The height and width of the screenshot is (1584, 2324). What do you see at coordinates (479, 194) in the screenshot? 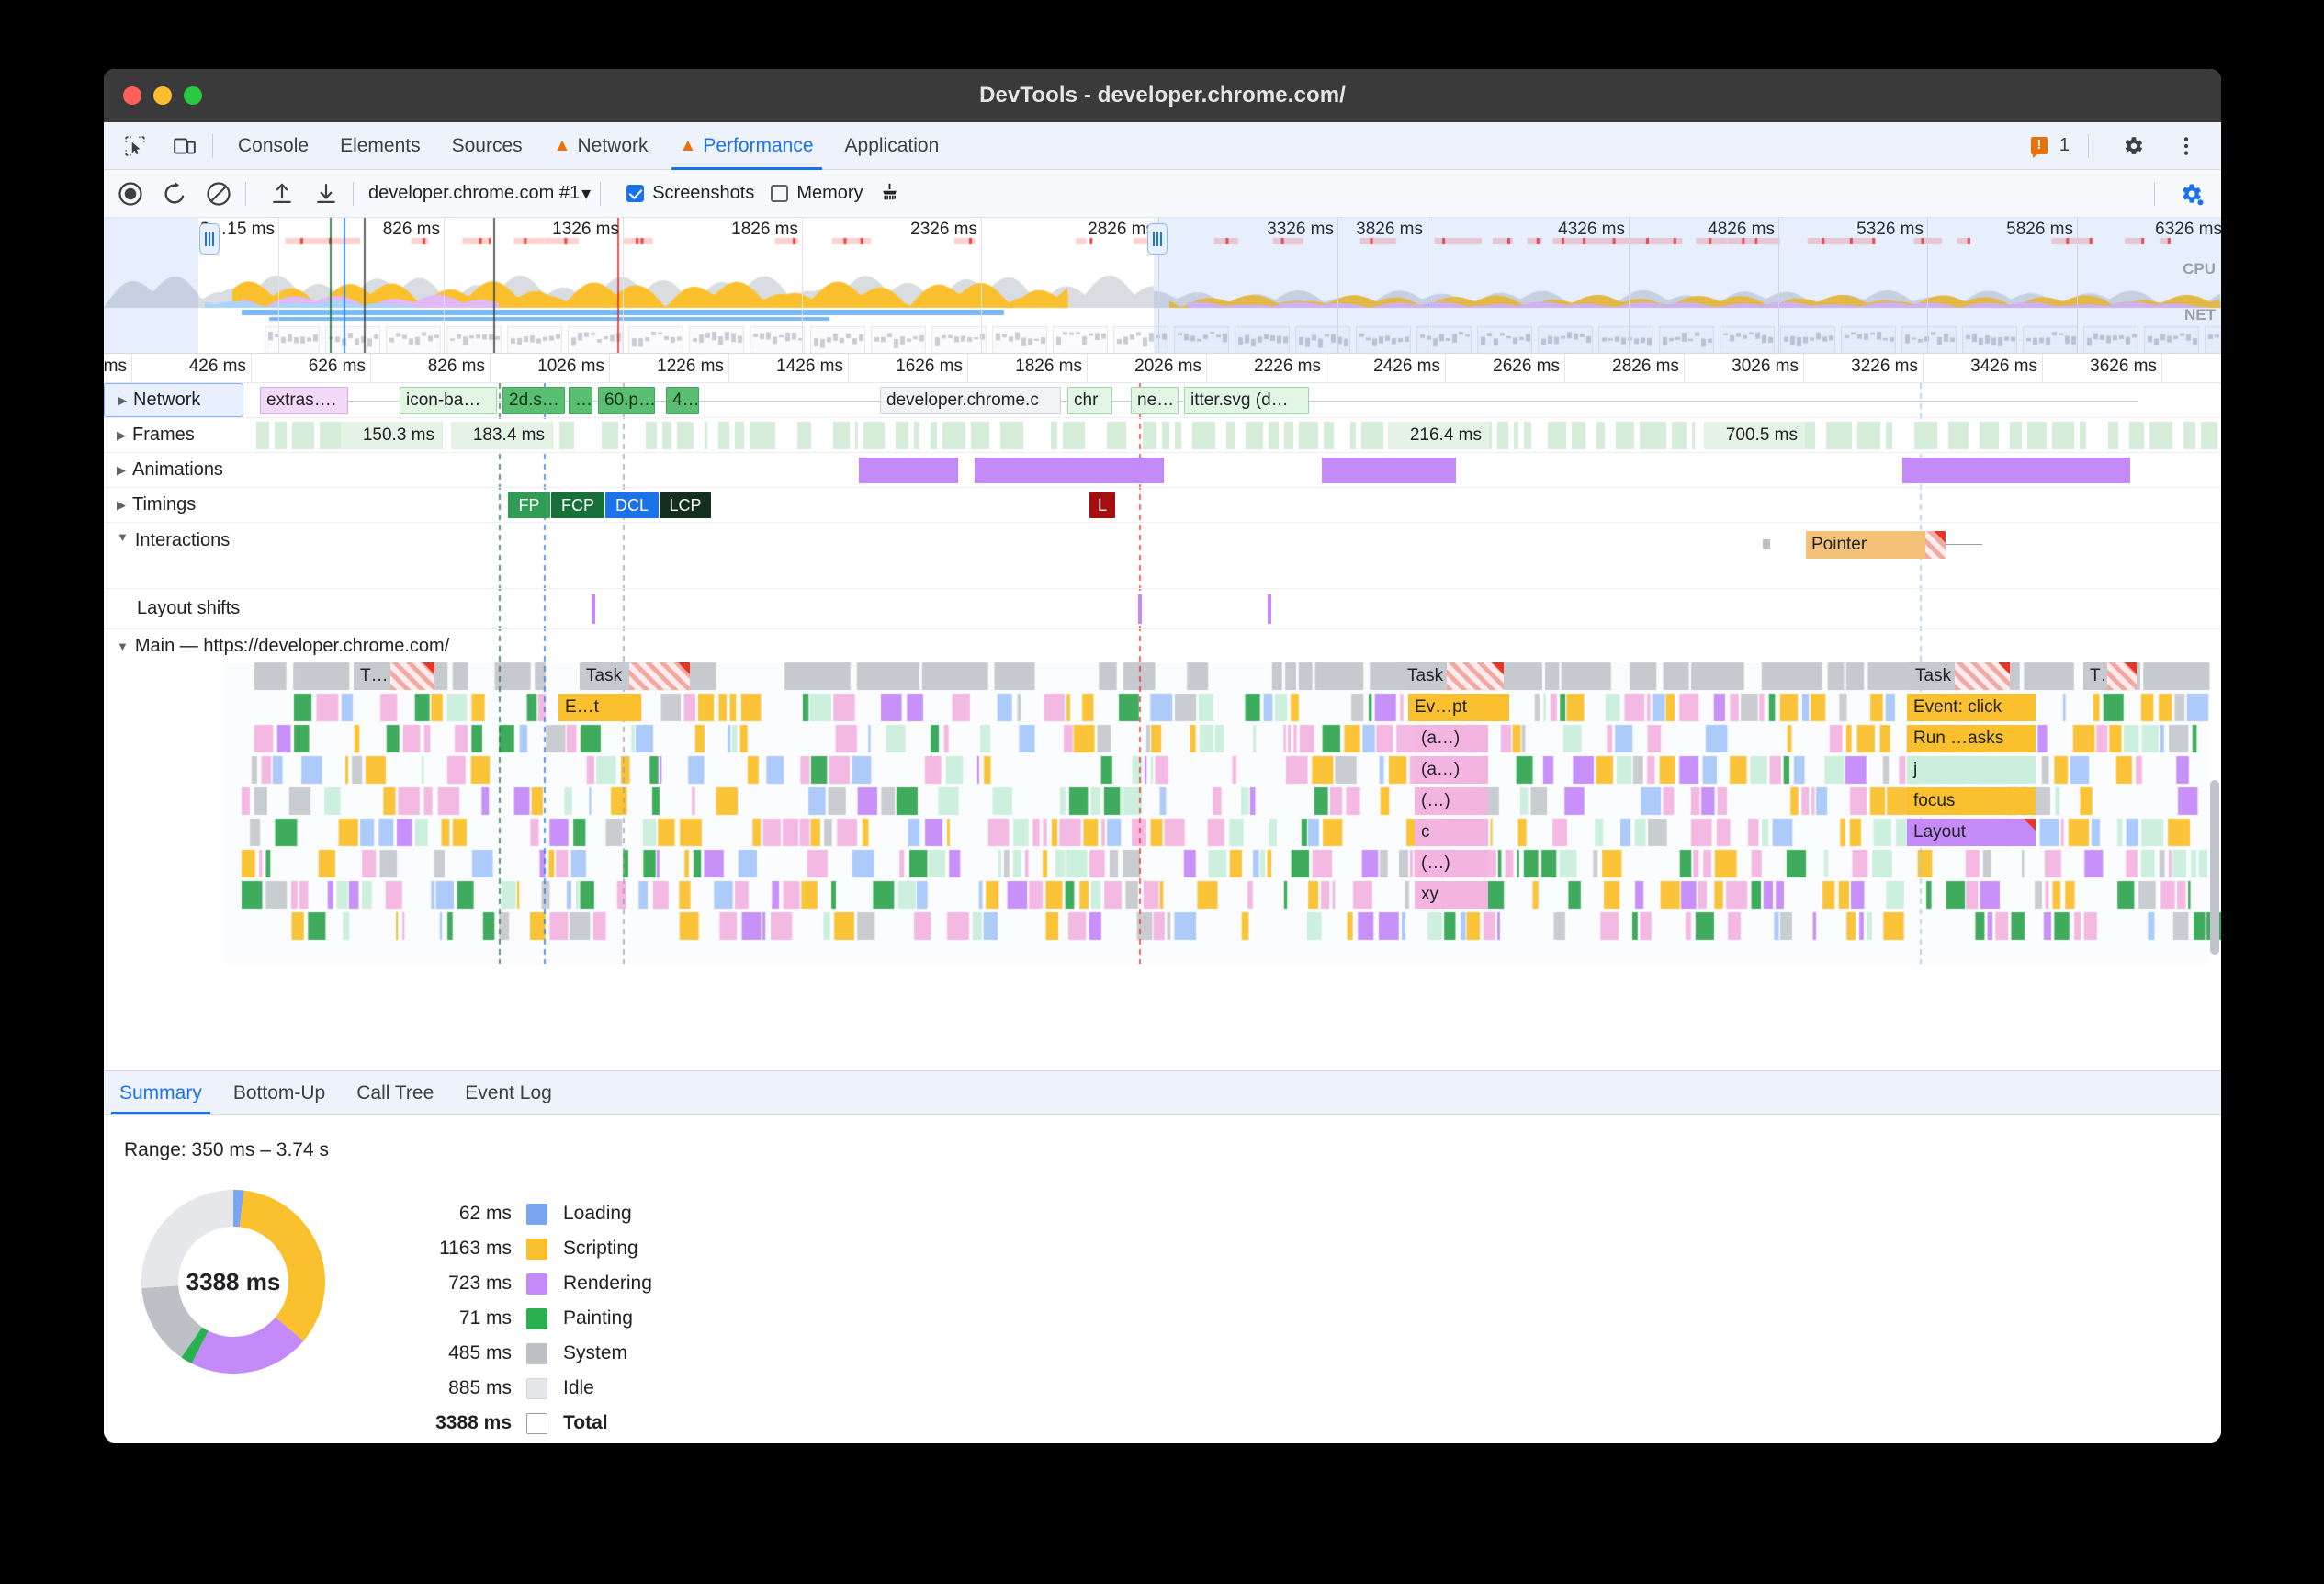
I see `profile-selector: developer.chrome.com #1 ▾` at bounding box center [479, 194].